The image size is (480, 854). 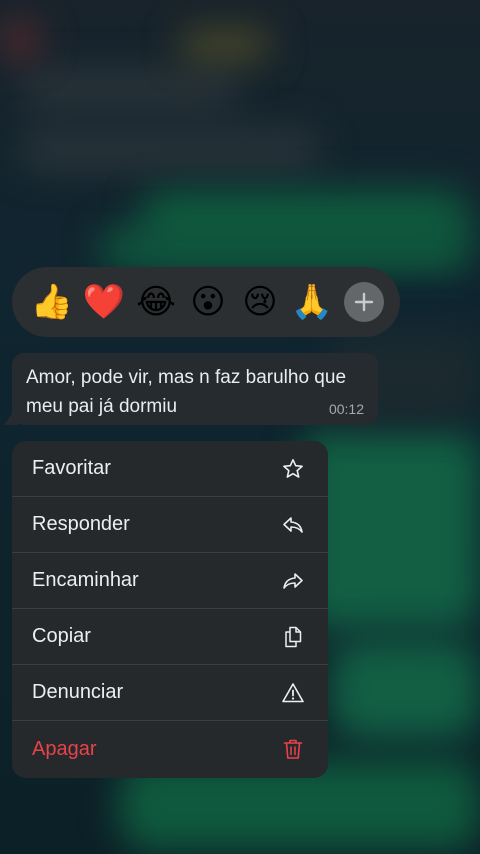 What do you see at coordinates (170, 469) in the screenshot?
I see `menu-item-favoritar: Favoritar` at bounding box center [170, 469].